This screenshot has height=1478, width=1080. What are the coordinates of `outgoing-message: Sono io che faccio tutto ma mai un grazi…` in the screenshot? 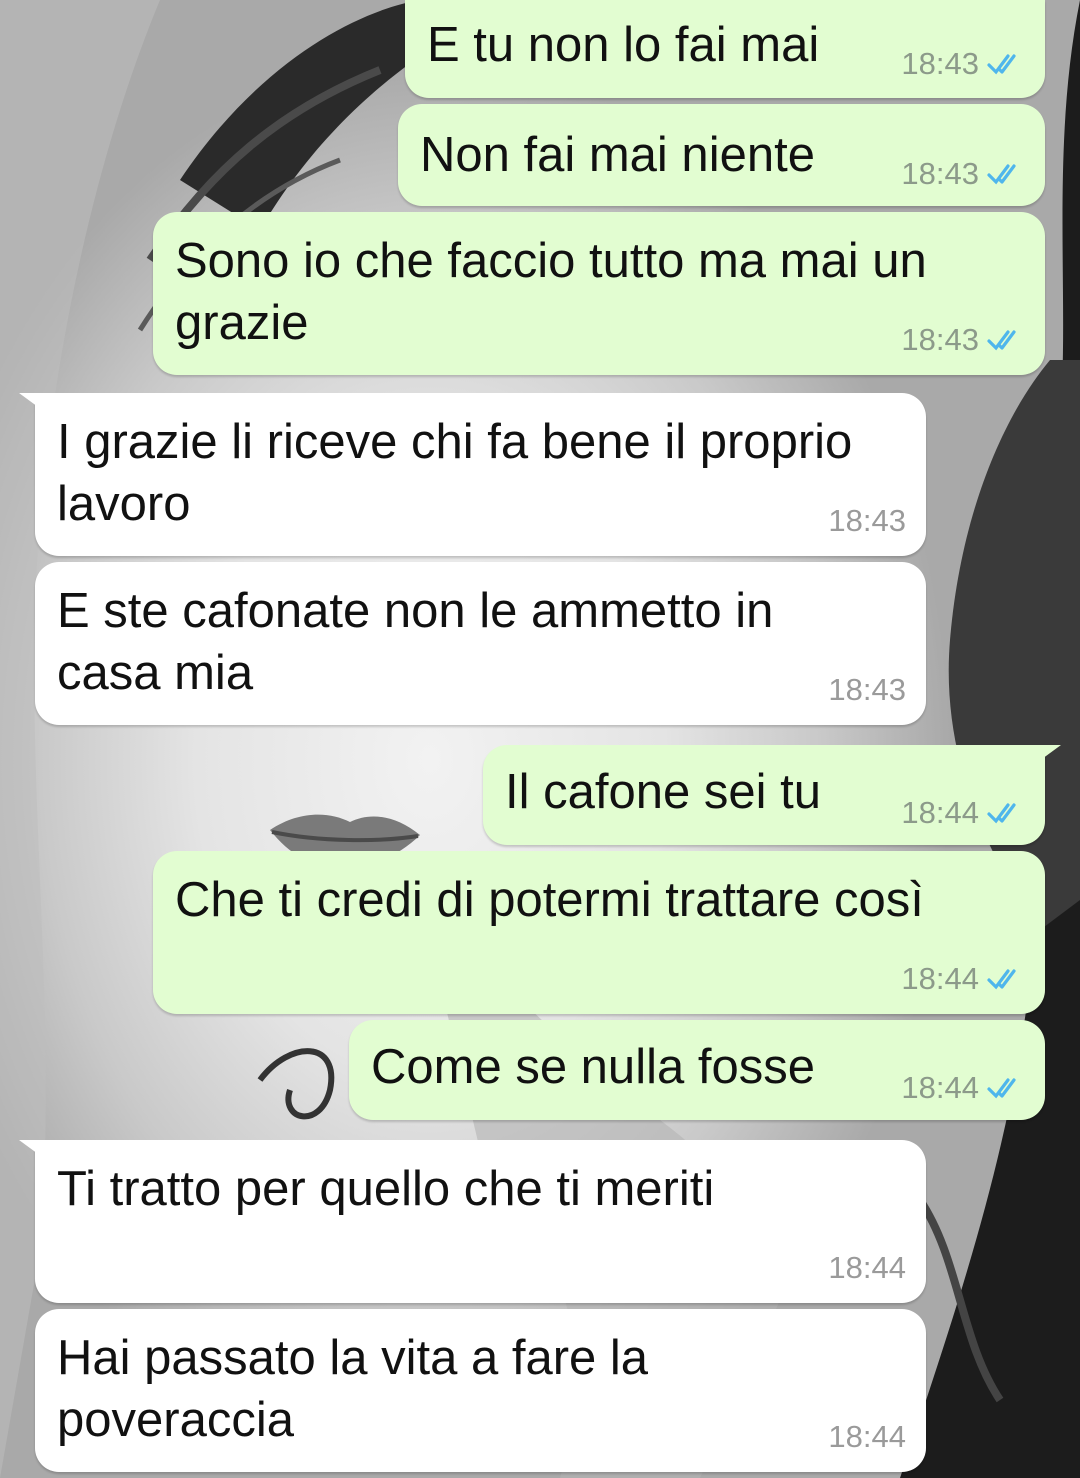 It's located at (599, 293).